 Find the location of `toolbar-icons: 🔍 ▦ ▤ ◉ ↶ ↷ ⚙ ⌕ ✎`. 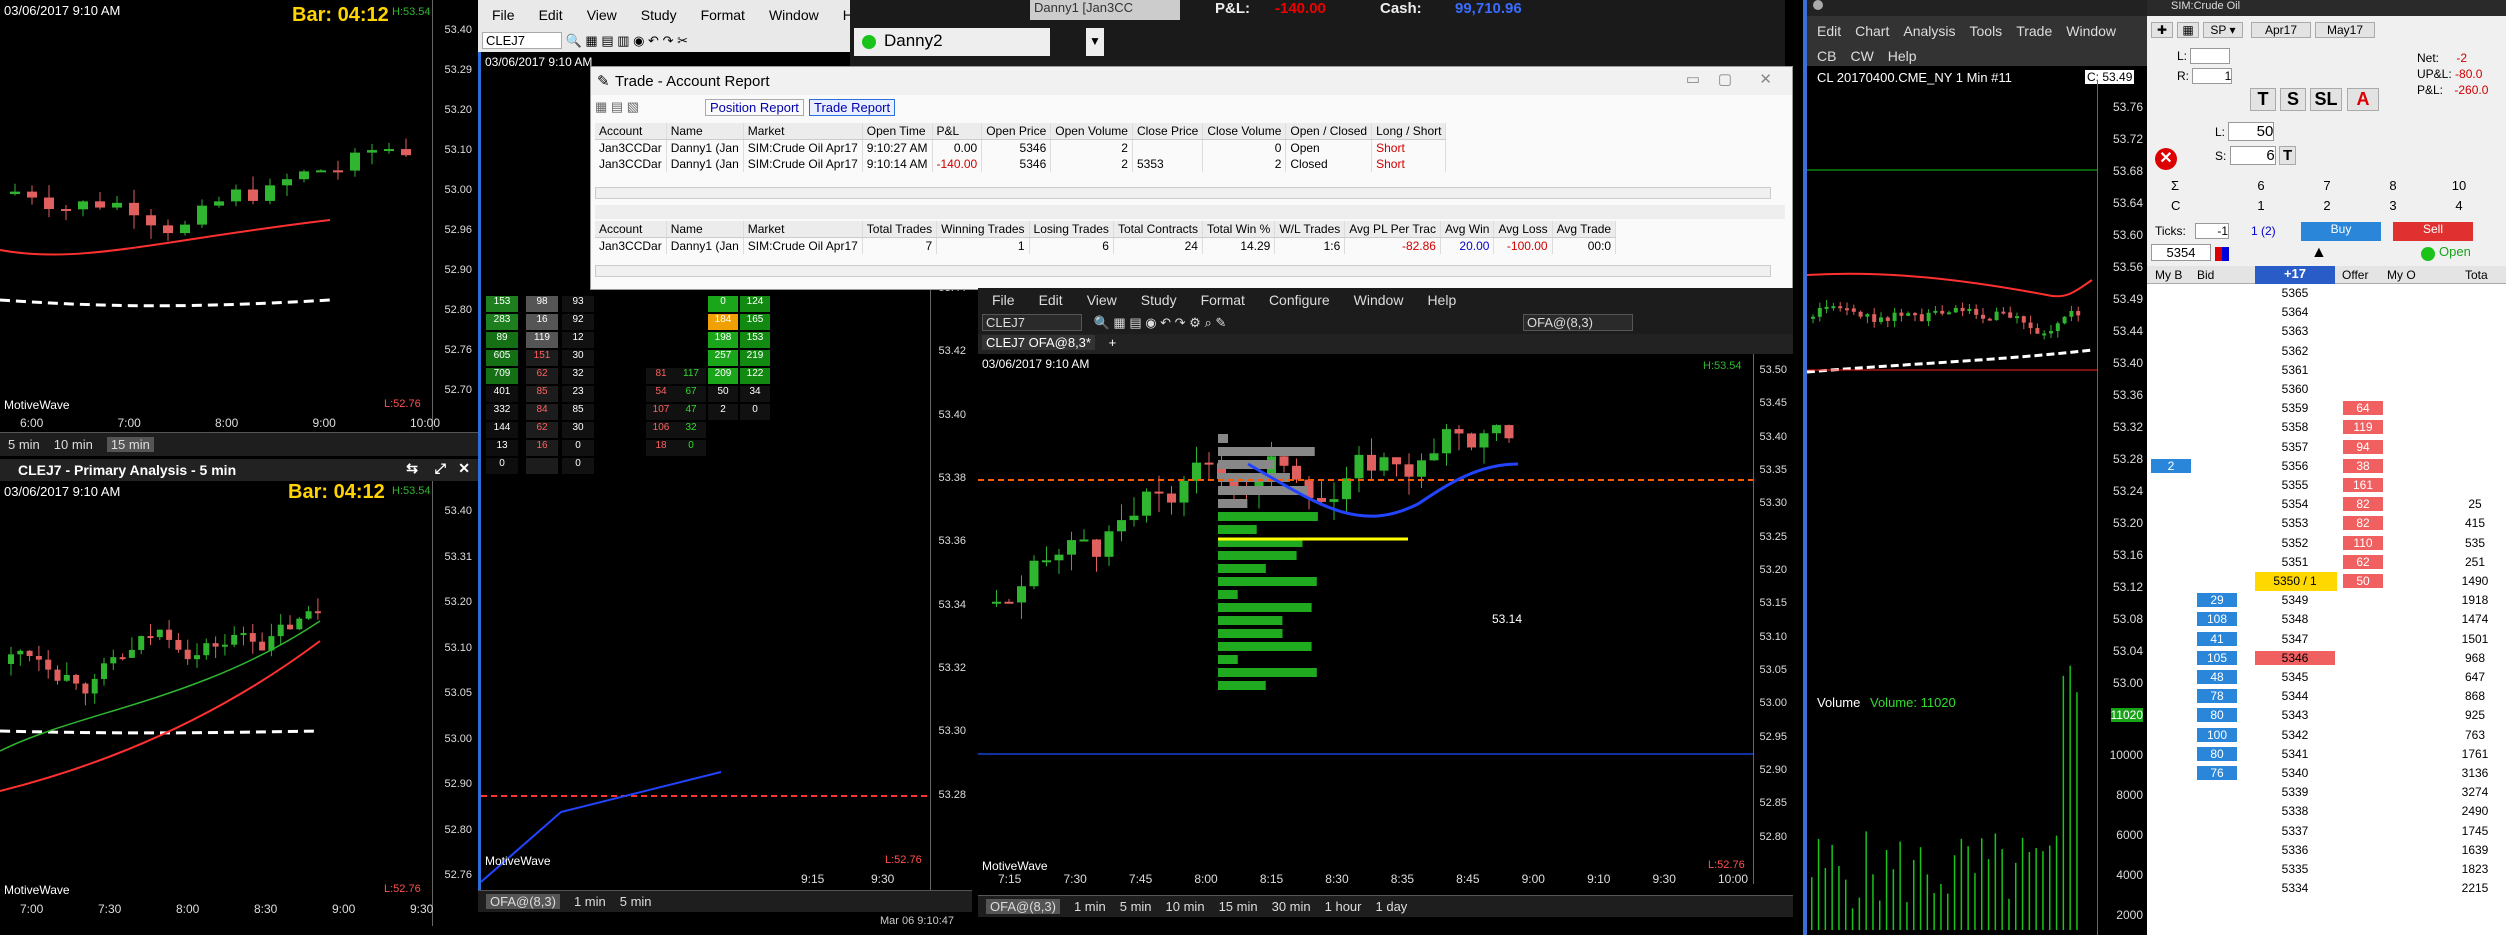

toolbar-icons: 🔍 ▦ ▤ ◉ ↶ ↷ ⚙ ⌕ ✎ is located at coordinates (1160, 322).